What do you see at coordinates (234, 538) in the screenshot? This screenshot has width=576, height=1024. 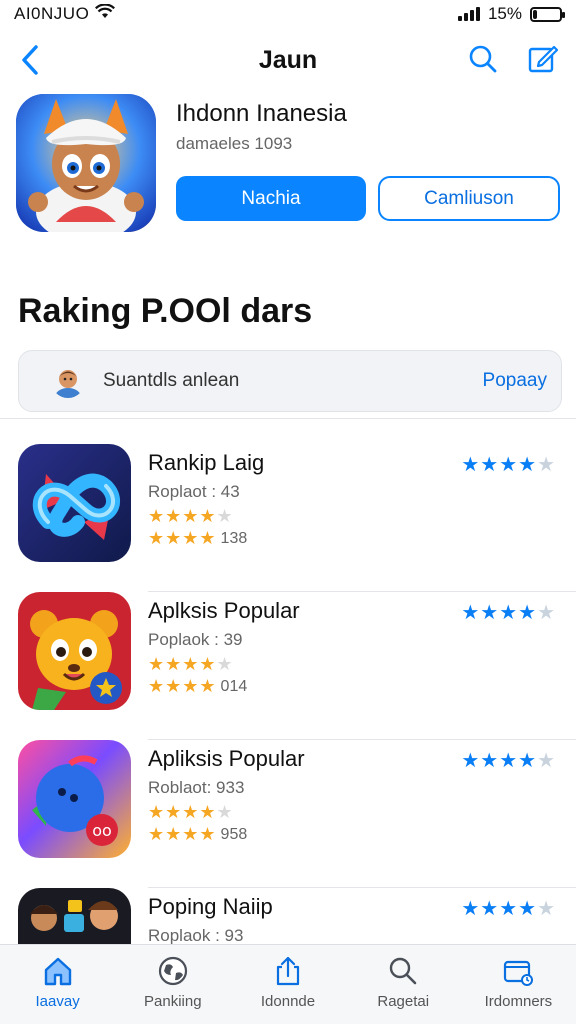 I see `rating-count: 138` at bounding box center [234, 538].